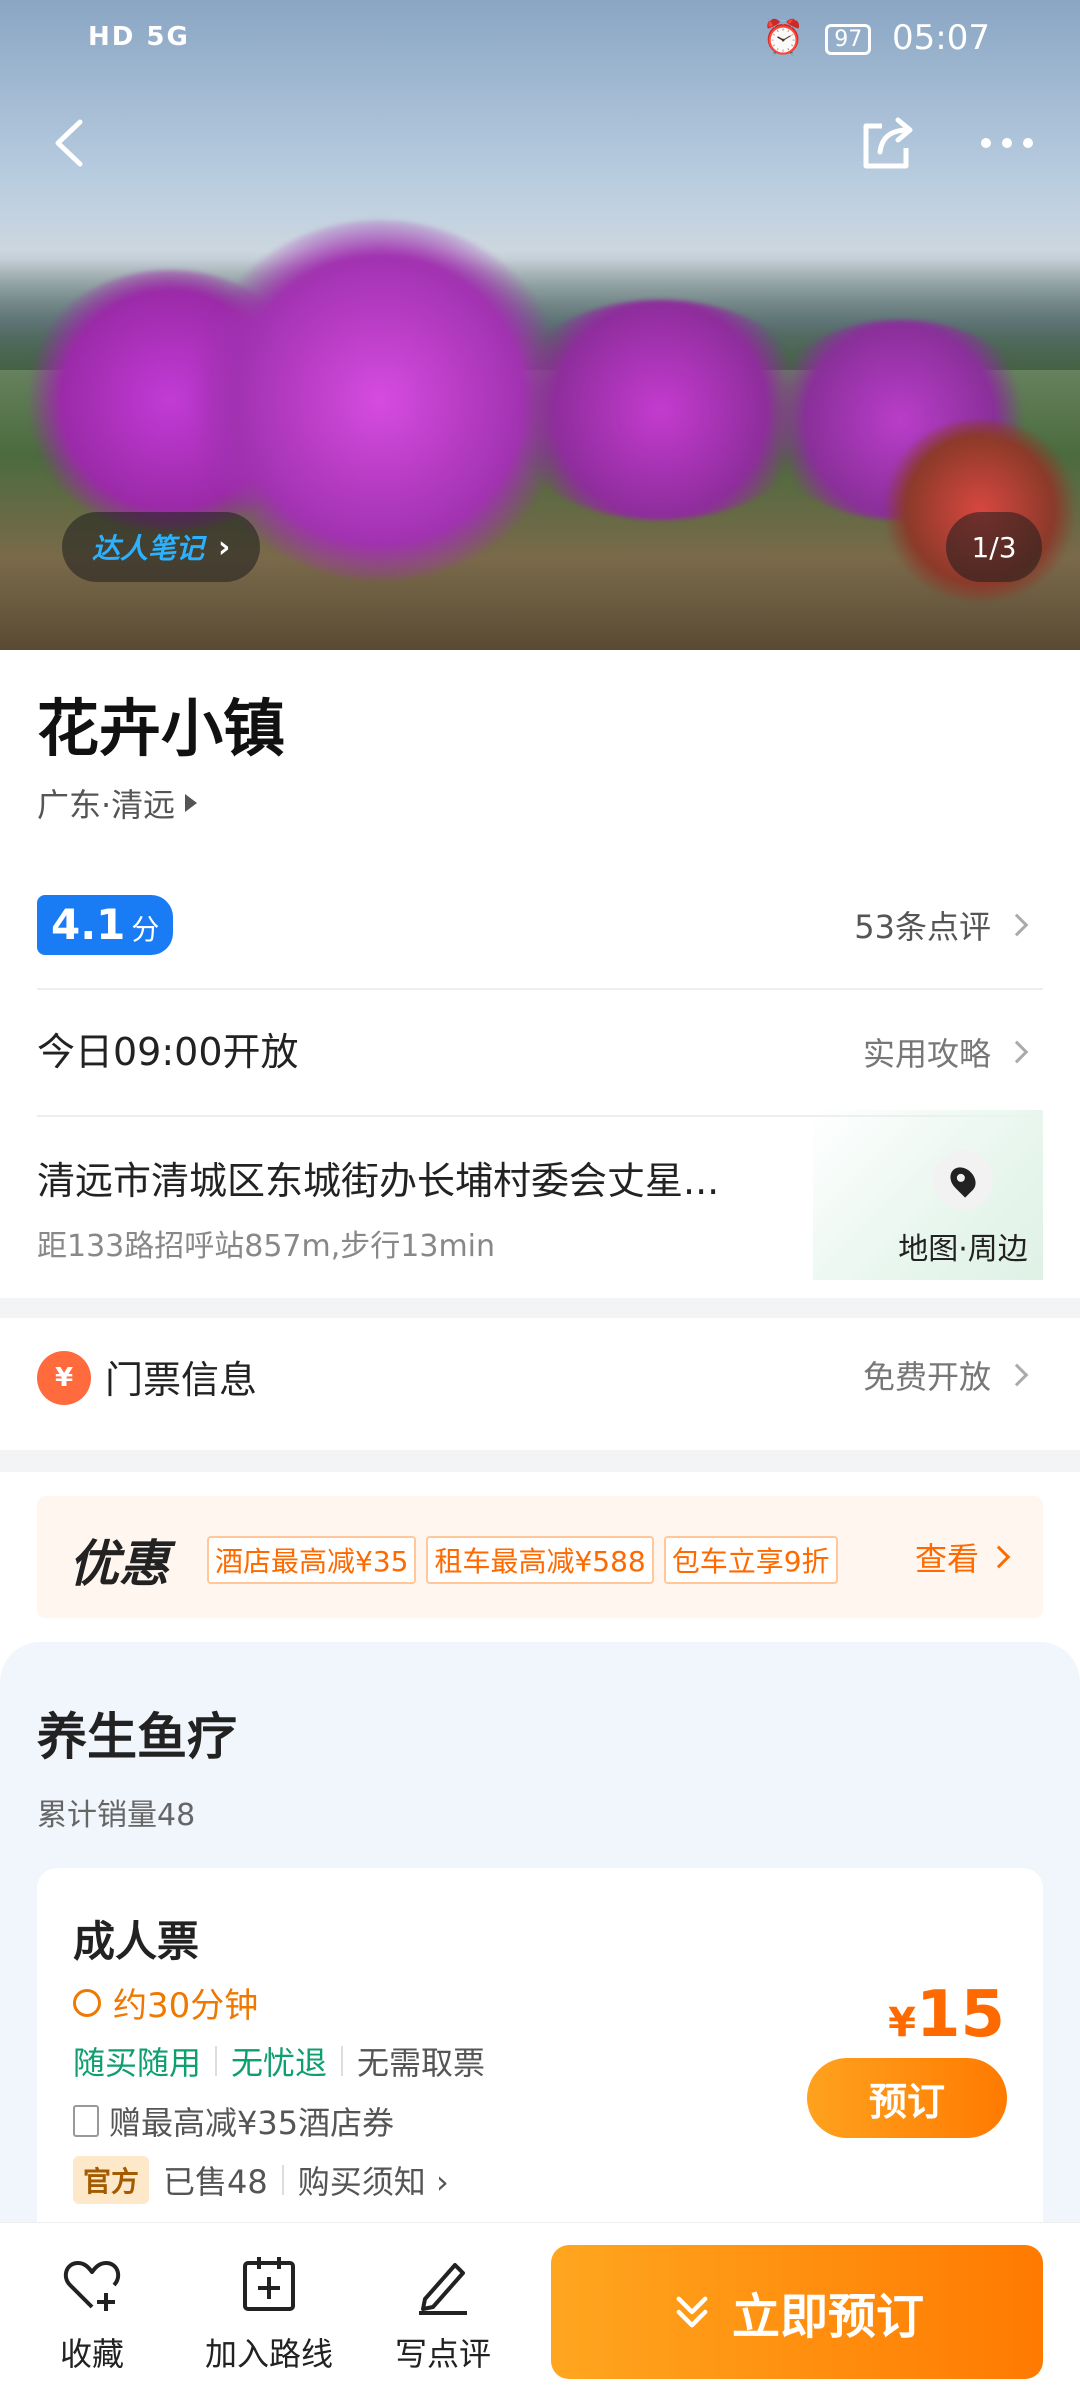 This screenshot has width=1080, height=2400. What do you see at coordinates (92, 2286) in the screenshot?
I see `heart-add-icon` at bounding box center [92, 2286].